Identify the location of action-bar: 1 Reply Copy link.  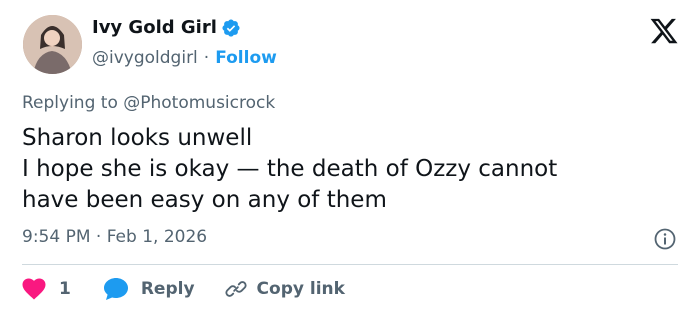
(183, 289).